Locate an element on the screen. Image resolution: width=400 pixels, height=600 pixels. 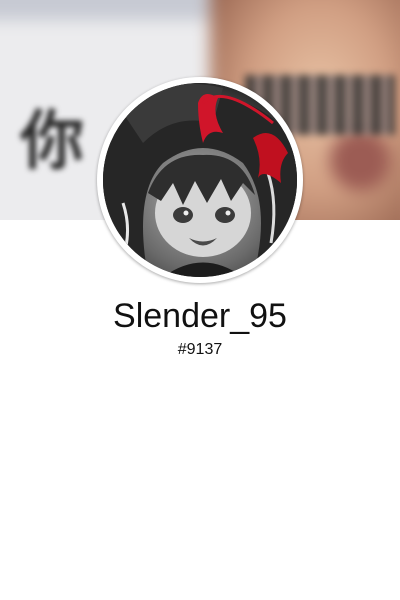
username: Slender_95 is located at coordinates (200, 316).